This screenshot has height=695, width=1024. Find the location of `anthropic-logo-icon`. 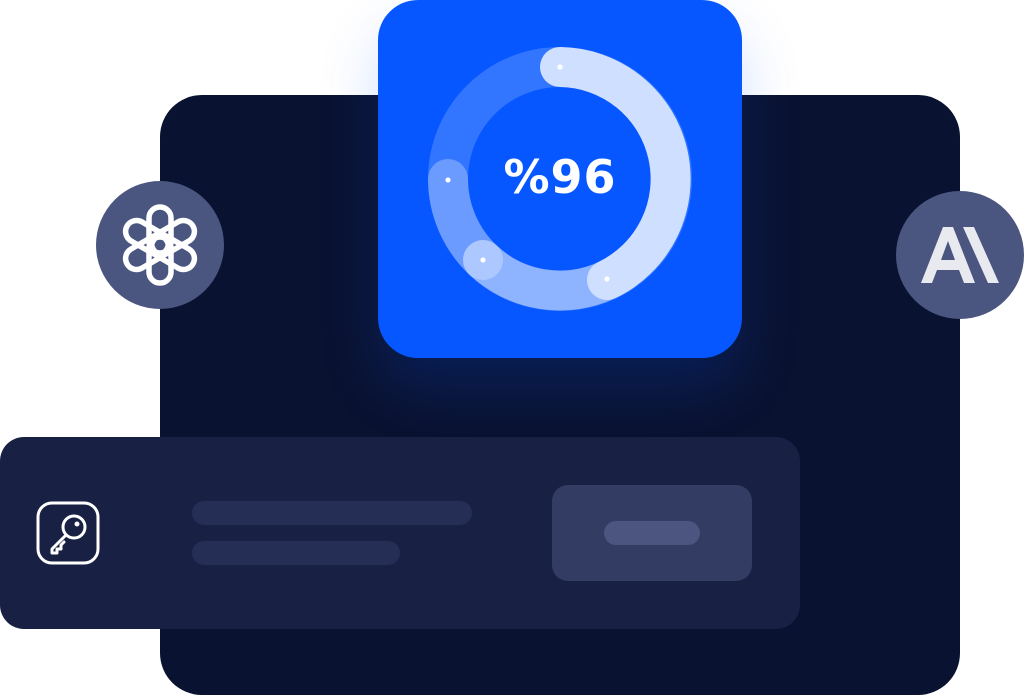

anthropic-logo-icon is located at coordinates (960, 255).